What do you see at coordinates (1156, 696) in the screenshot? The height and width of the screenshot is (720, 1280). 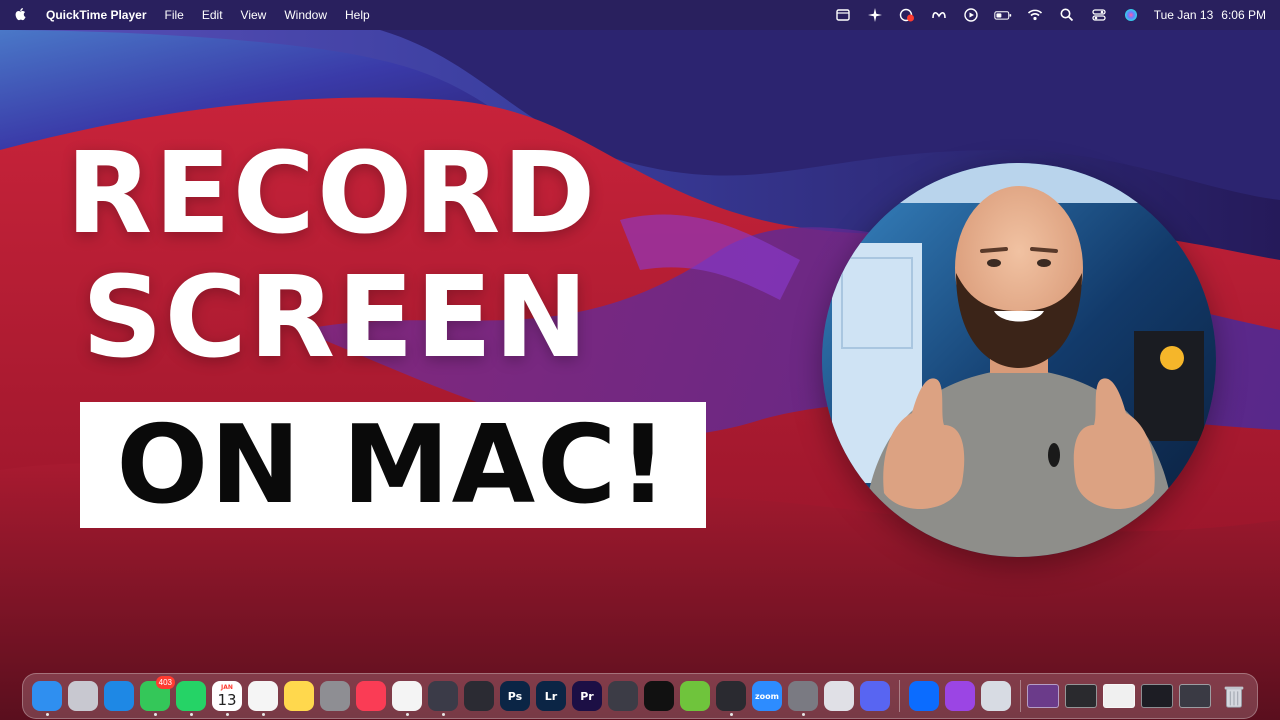 I see `dock-window-photoshop` at bounding box center [1156, 696].